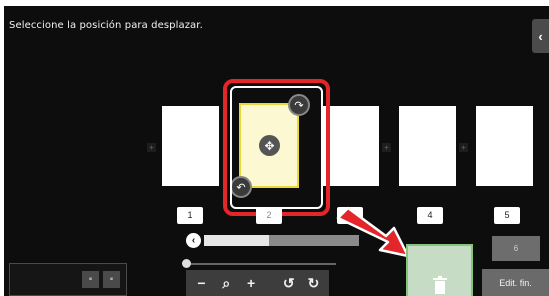  Describe the element at coordinates (516, 248) in the screenshot. I see `page-six-button: 6` at that location.